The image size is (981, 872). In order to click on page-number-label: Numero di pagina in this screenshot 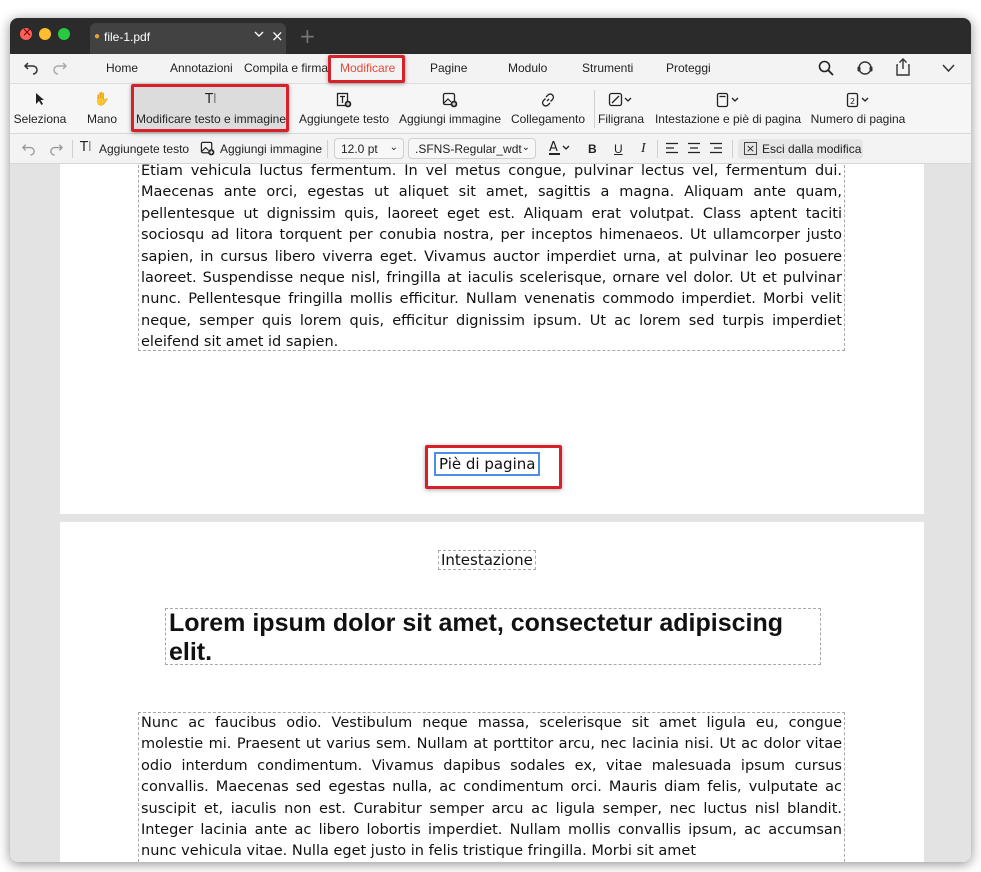, I will do `click(858, 119)`.